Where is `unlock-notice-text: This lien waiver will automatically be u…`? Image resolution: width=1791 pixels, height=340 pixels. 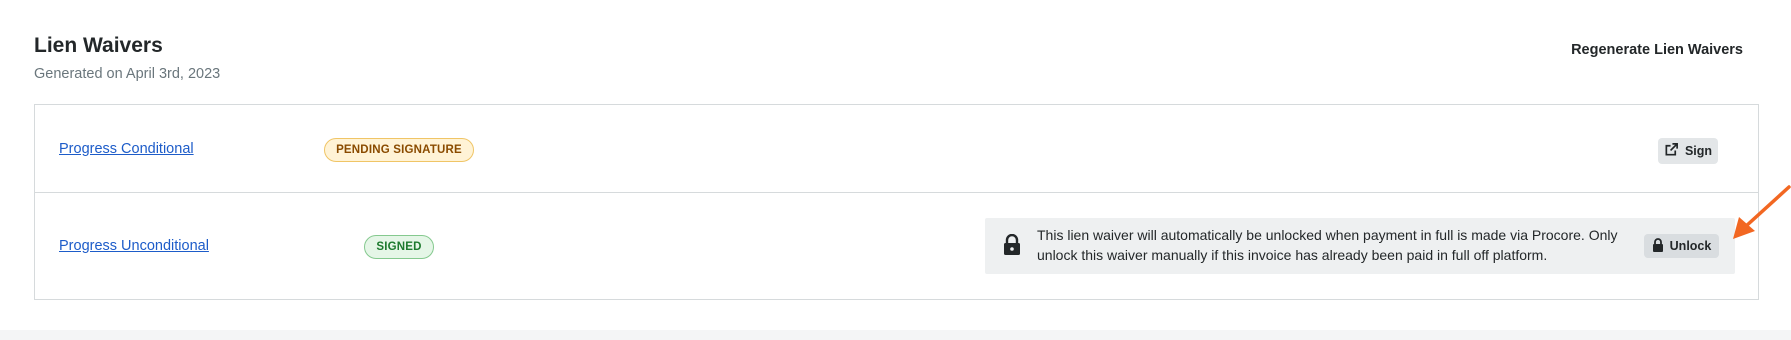
unlock-notice-text: This lien waiver will automatically be u… is located at coordinates (1327, 245).